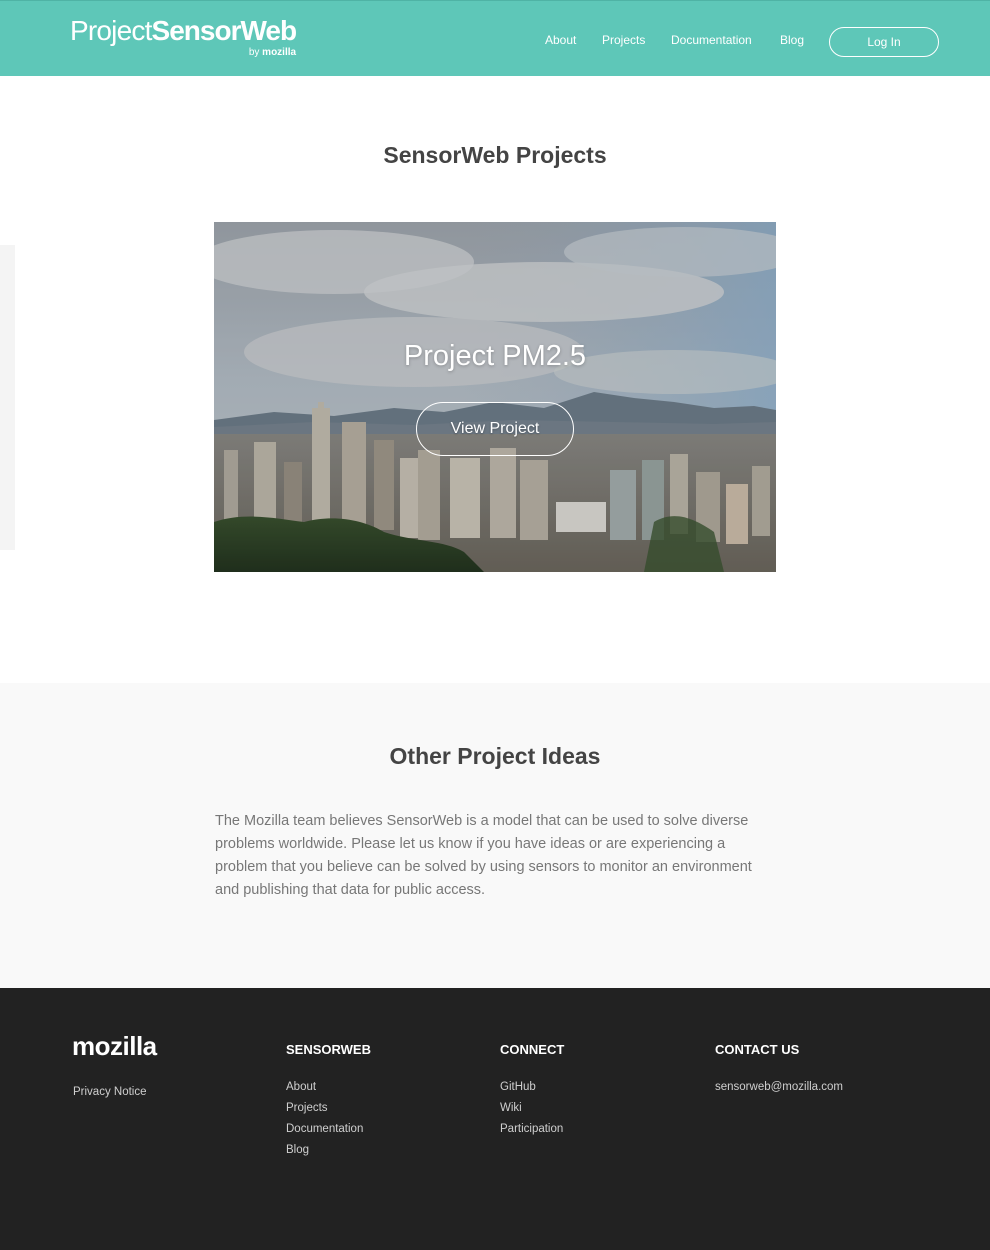  What do you see at coordinates (560, 40) in the screenshot?
I see `nav-about: About` at bounding box center [560, 40].